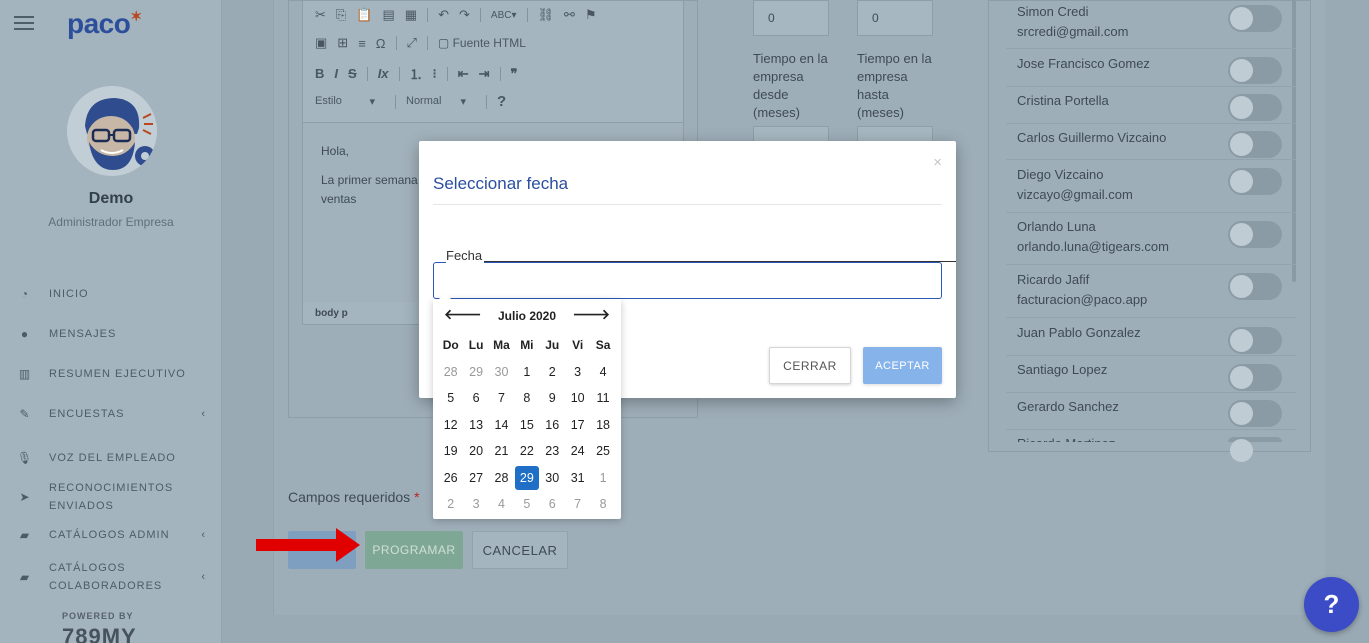  What do you see at coordinates (352, 73) in the screenshot?
I see `strikethrough-icon: S` at bounding box center [352, 73].